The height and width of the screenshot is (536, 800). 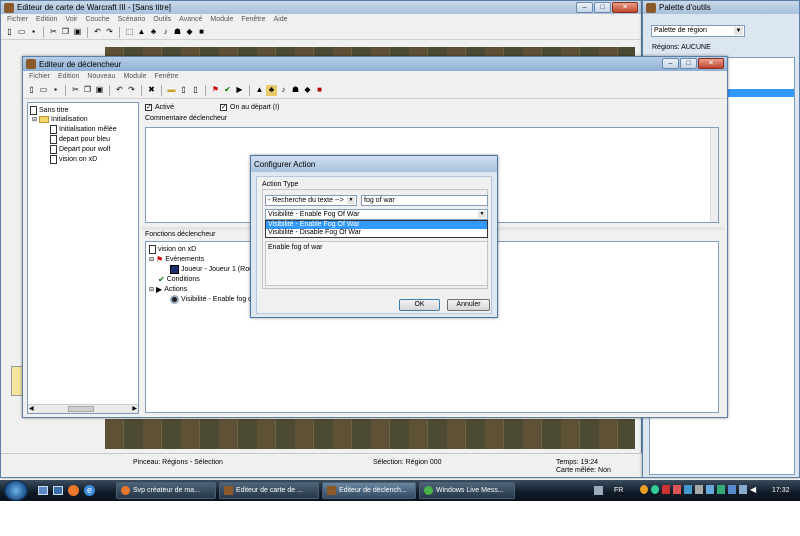 I want to click on menu-fichier: Fichier, so click(x=39, y=76).